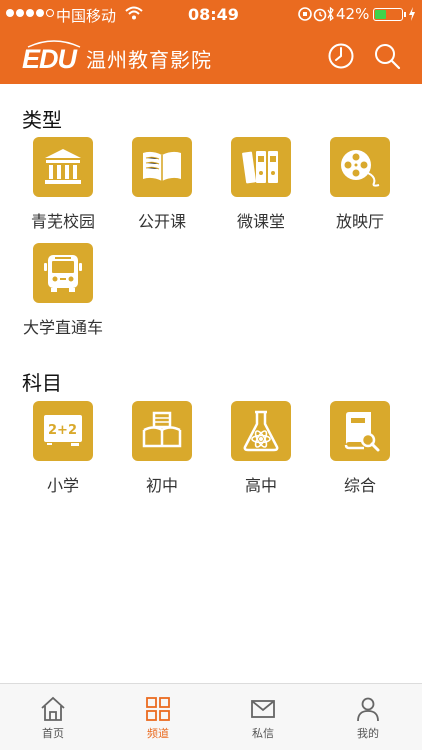 The image size is (422, 750). I want to click on clock-icon, so click(341, 56).